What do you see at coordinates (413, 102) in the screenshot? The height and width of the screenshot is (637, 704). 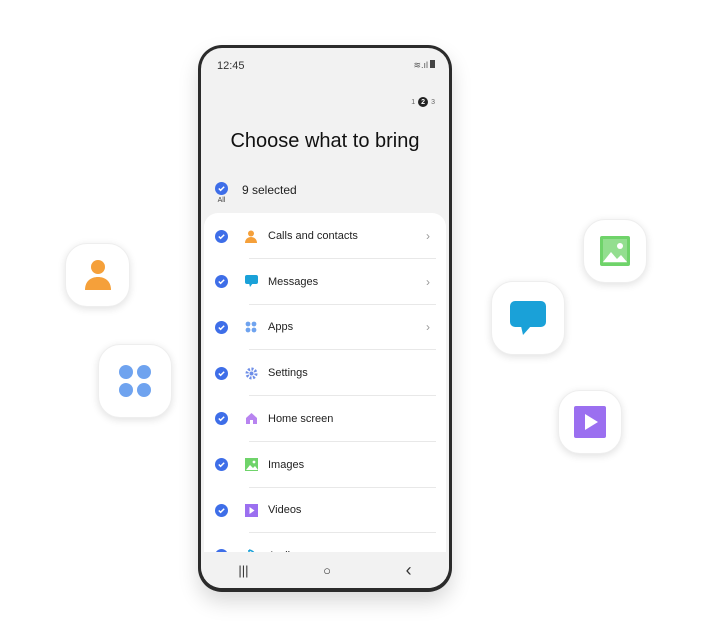 I see `step-1: 1` at bounding box center [413, 102].